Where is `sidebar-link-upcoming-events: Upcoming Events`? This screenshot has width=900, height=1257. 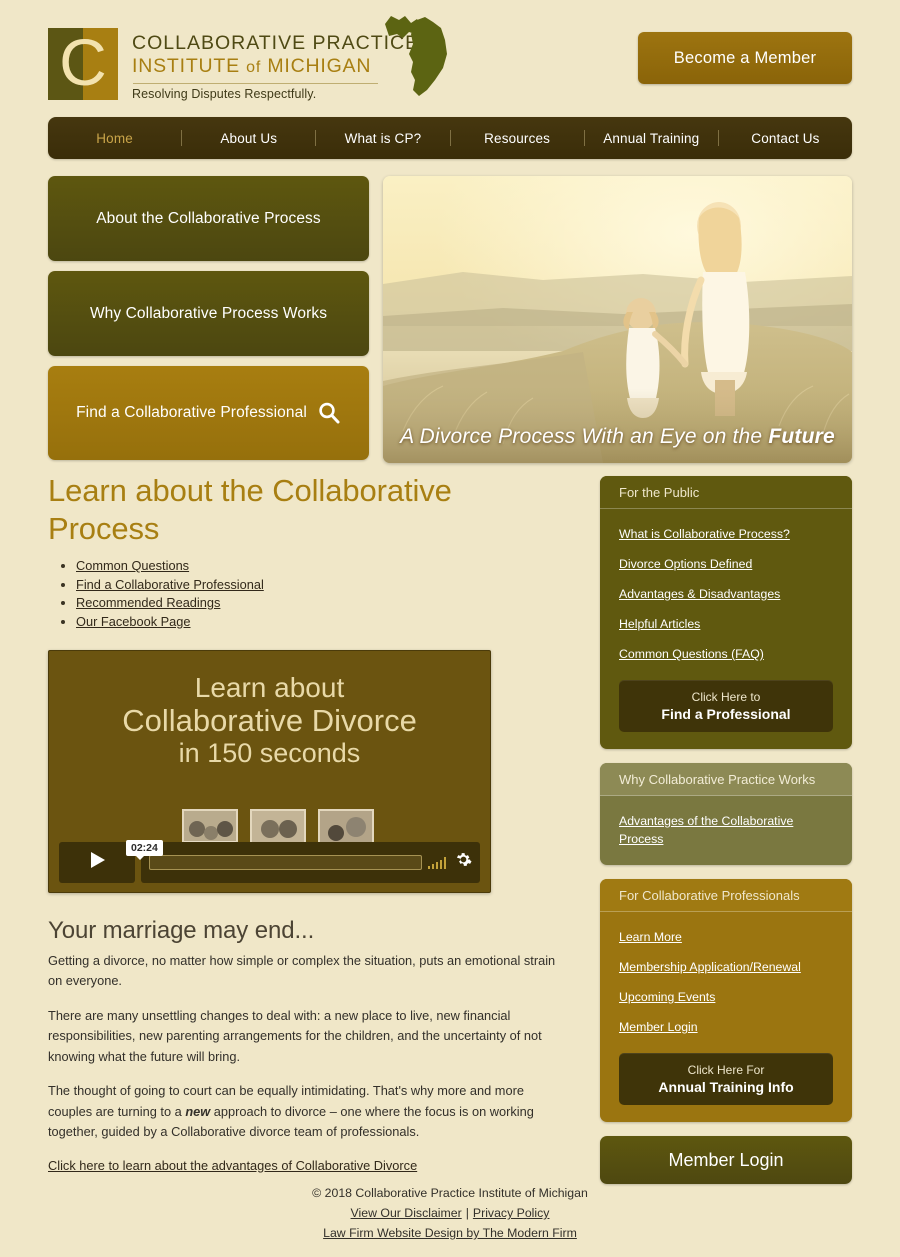 sidebar-link-upcoming-events: Upcoming Events is located at coordinates (726, 997).